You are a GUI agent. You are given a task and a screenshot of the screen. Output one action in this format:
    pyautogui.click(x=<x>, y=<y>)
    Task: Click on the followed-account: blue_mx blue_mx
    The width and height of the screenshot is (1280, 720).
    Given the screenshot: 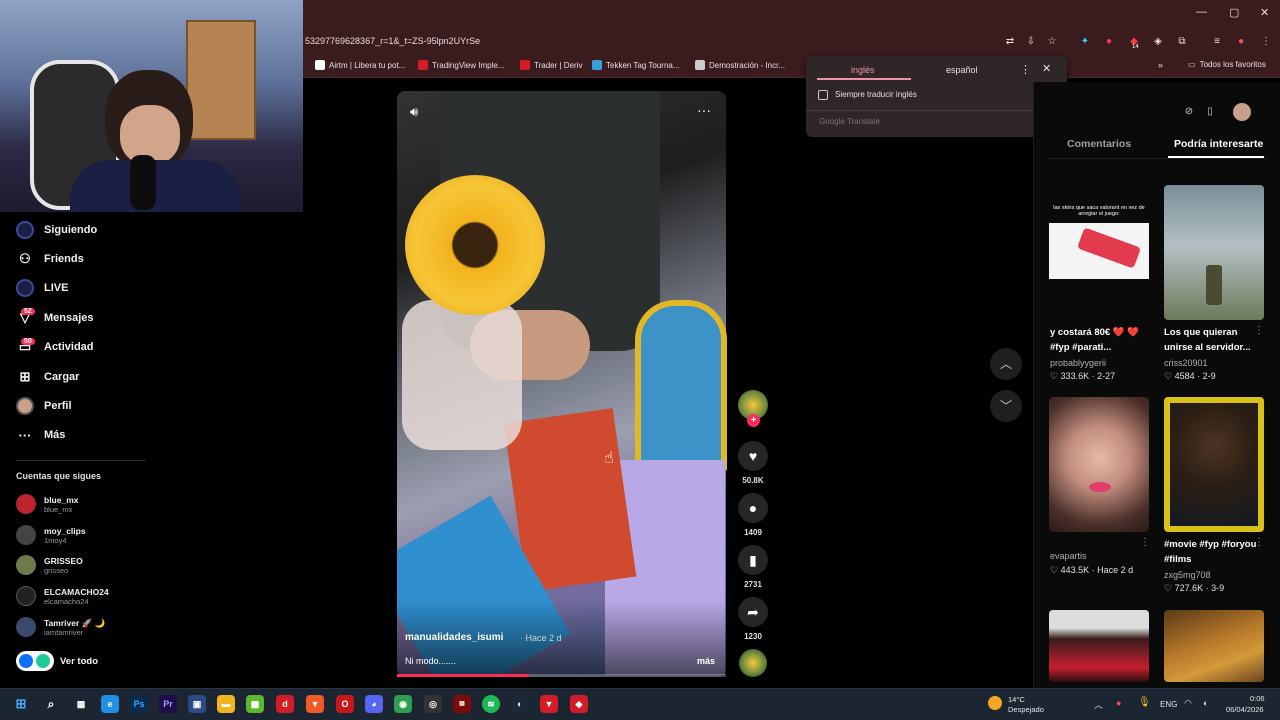 What is the action you would take?
    pyautogui.click(x=47, y=504)
    